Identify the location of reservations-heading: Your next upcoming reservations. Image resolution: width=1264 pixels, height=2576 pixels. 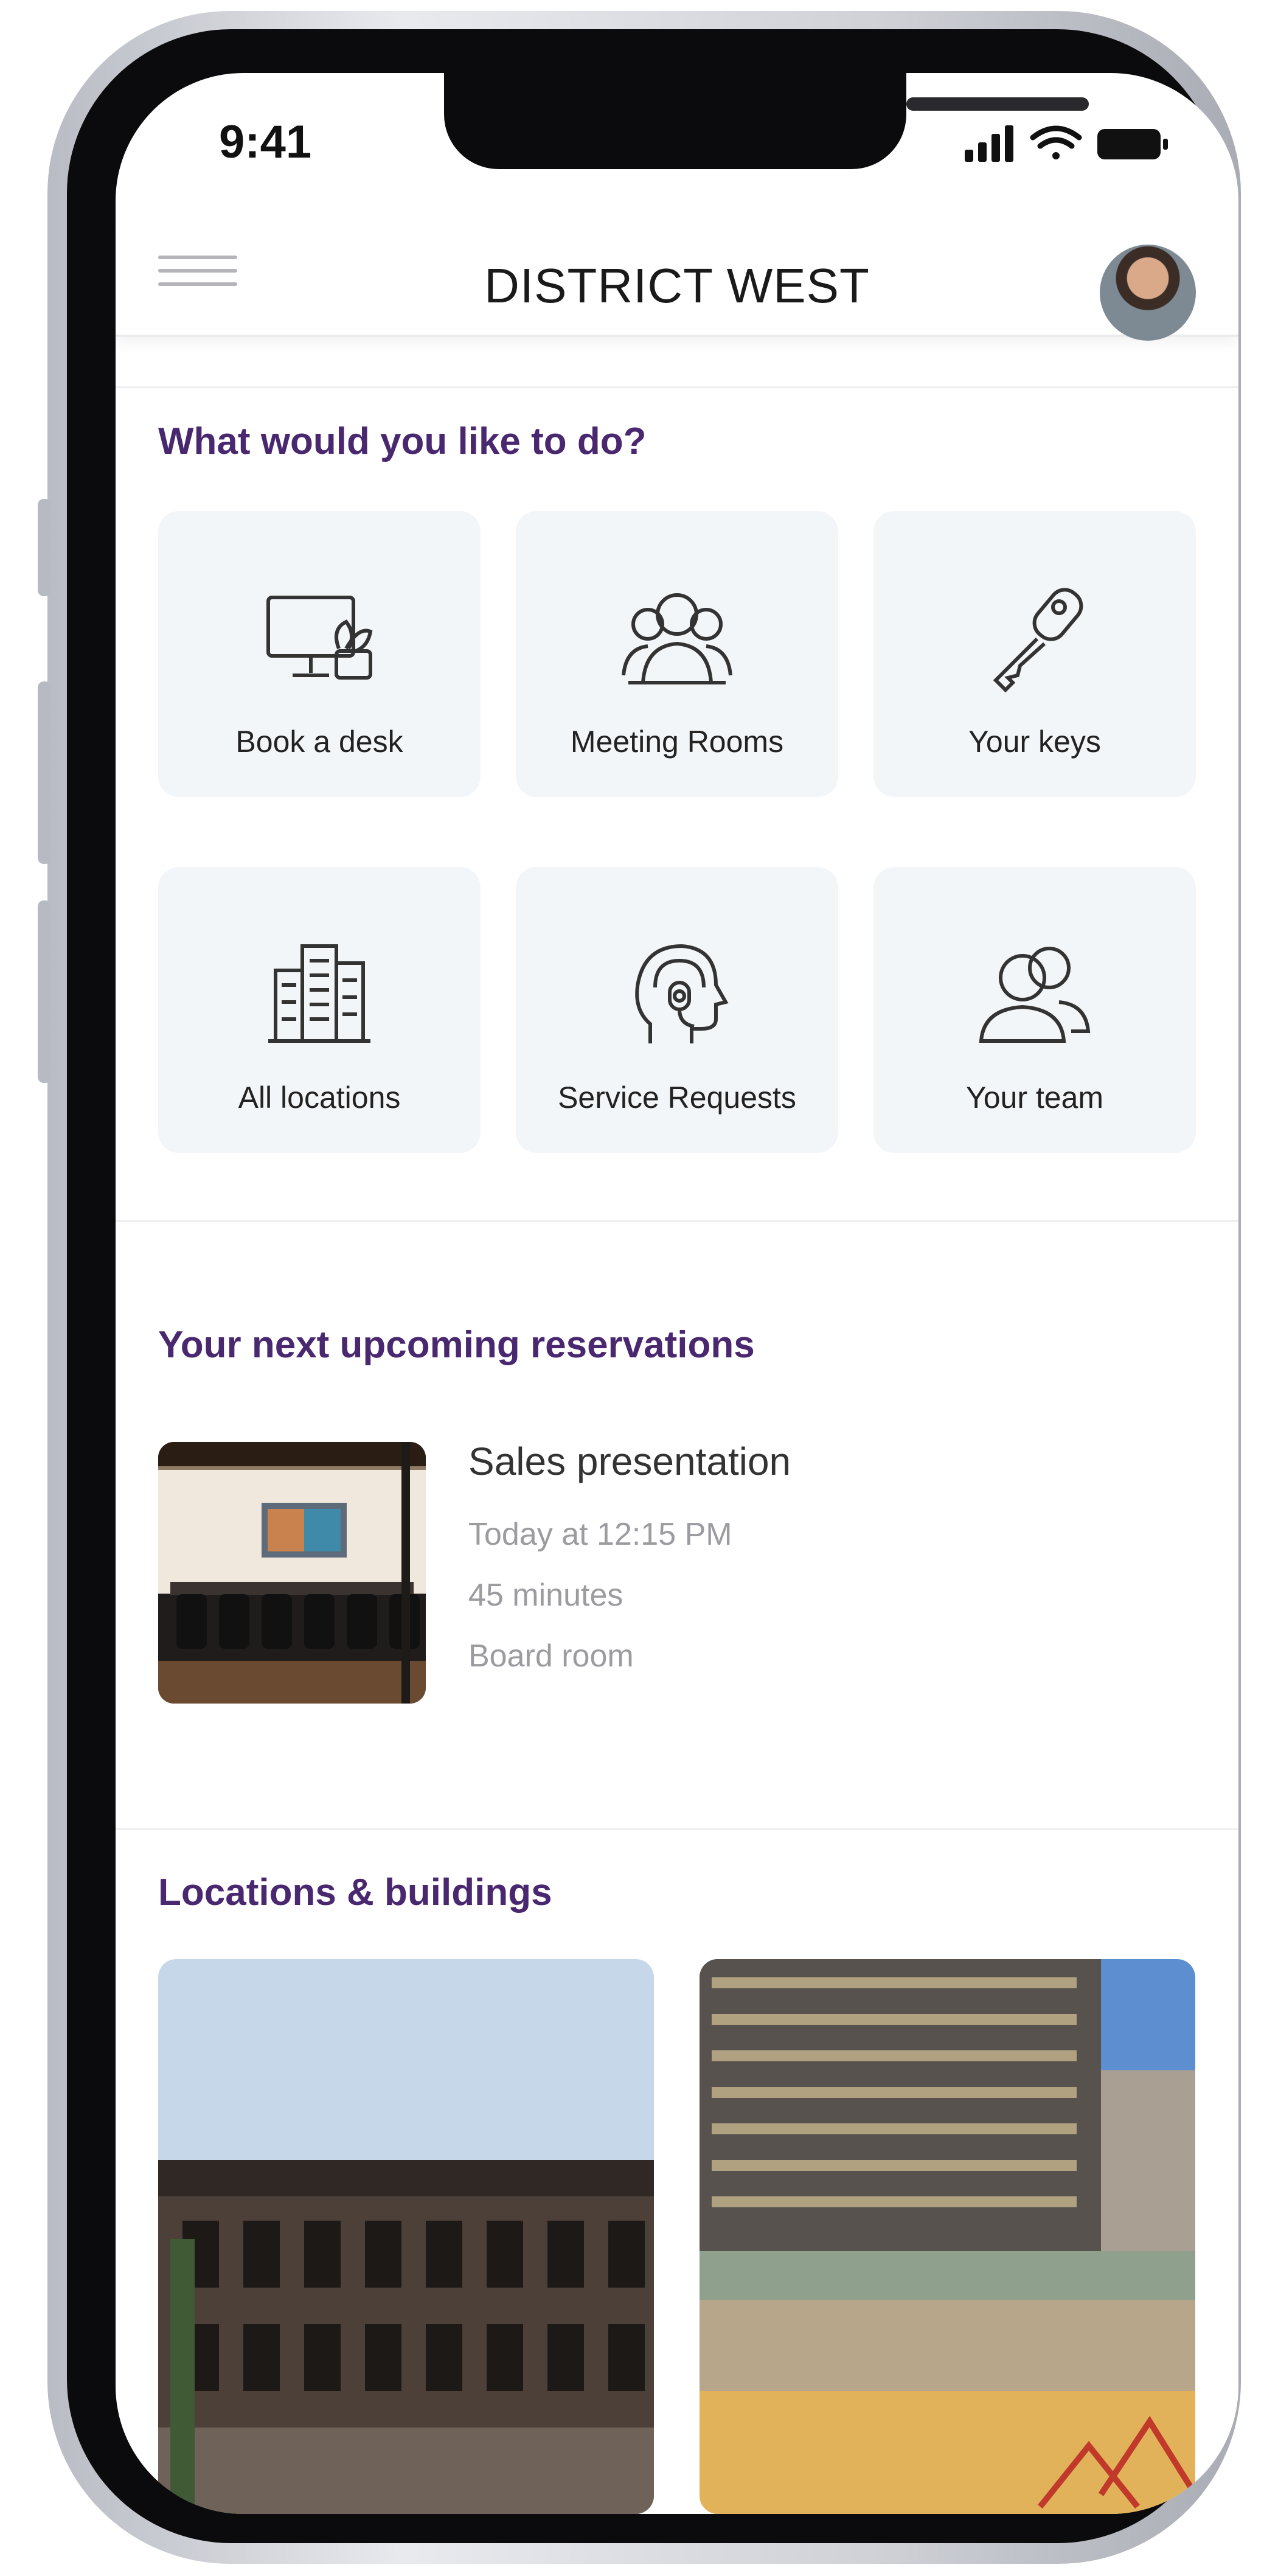
(456, 1345).